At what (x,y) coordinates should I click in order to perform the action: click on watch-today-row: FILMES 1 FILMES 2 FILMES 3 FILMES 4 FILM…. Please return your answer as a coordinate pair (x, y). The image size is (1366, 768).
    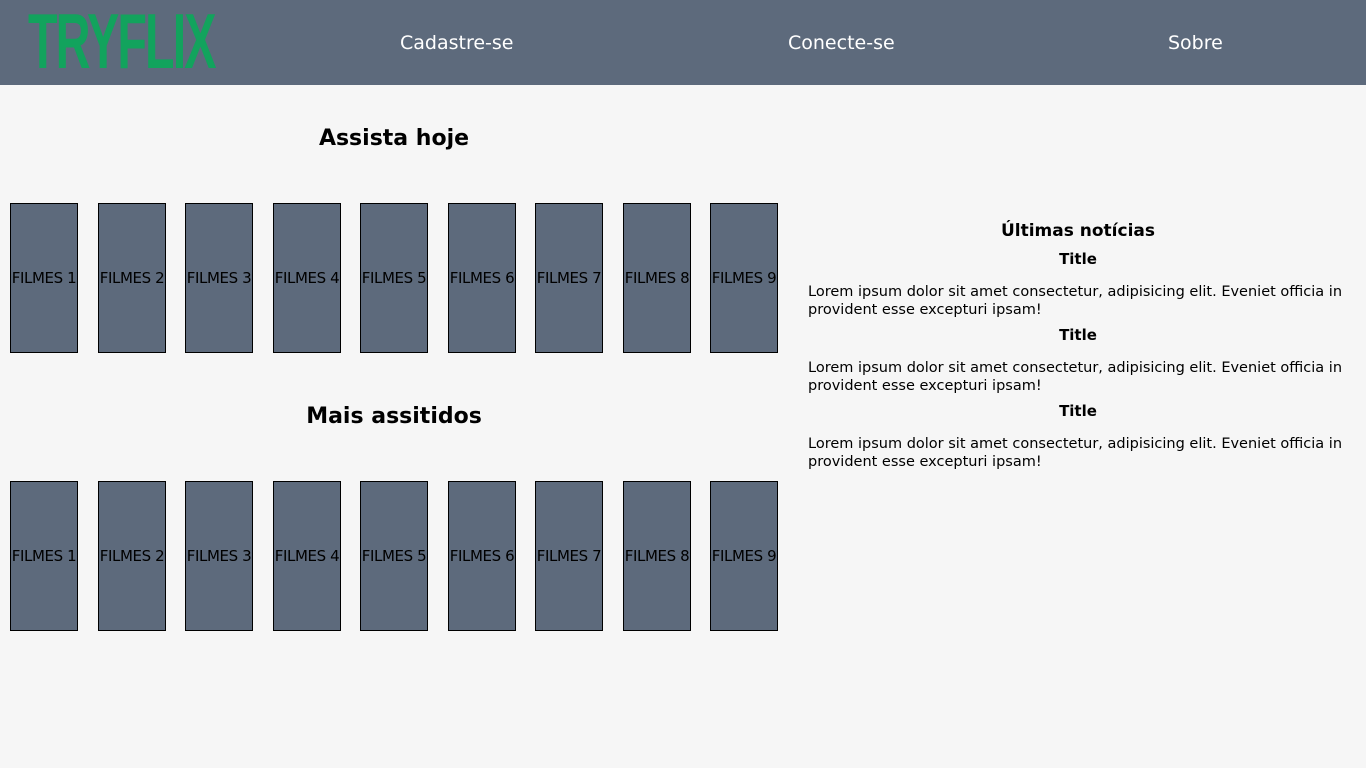
    Looking at the image, I should click on (394, 278).